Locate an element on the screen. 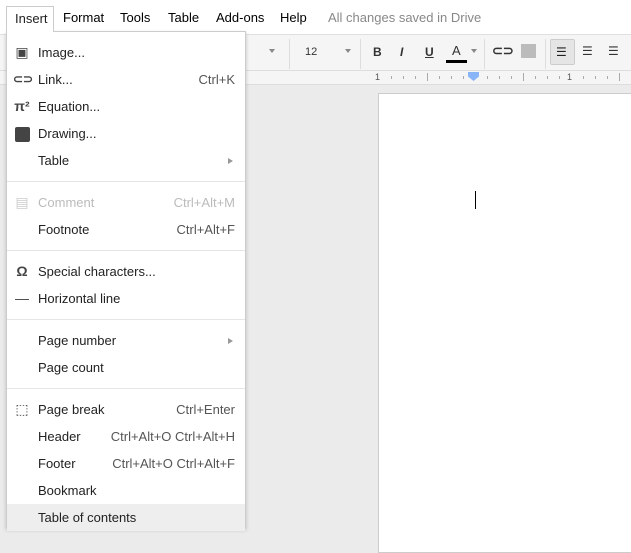 Image resolution: width=631 pixels, height=553 pixels. horizontal-line-icon: — is located at coordinates (22, 298).